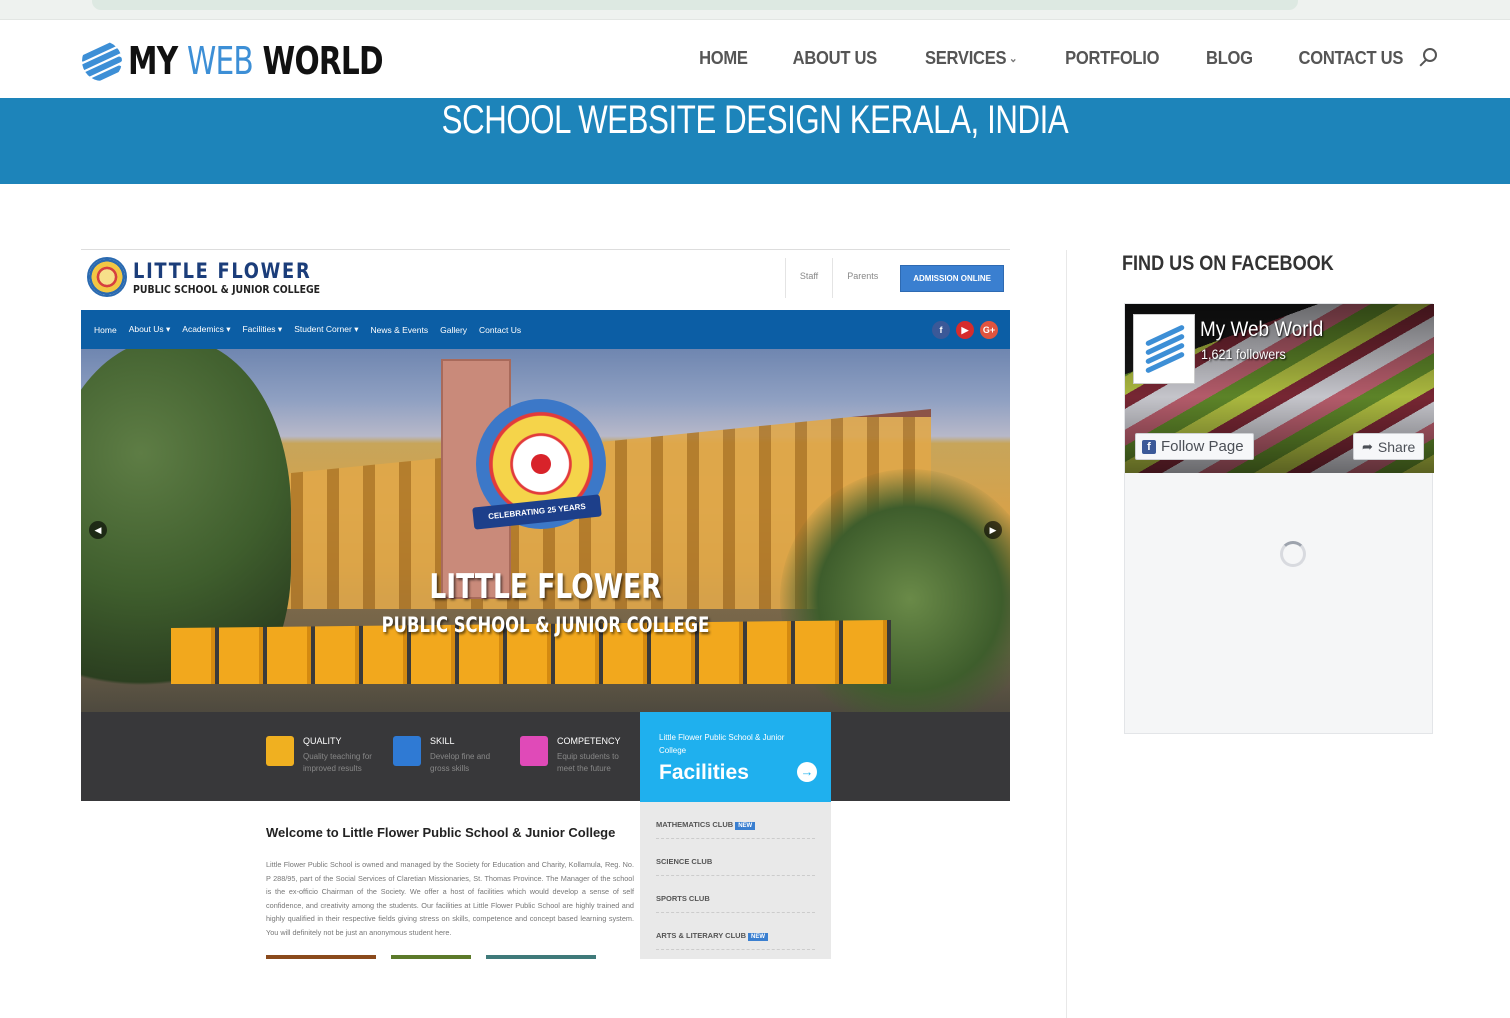 Image resolution: width=1510 pixels, height=1018 pixels. What do you see at coordinates (1261, 330) in the screenshot?
I see `facebook-page-name: My Web World` at bounding box center [1261, 330].